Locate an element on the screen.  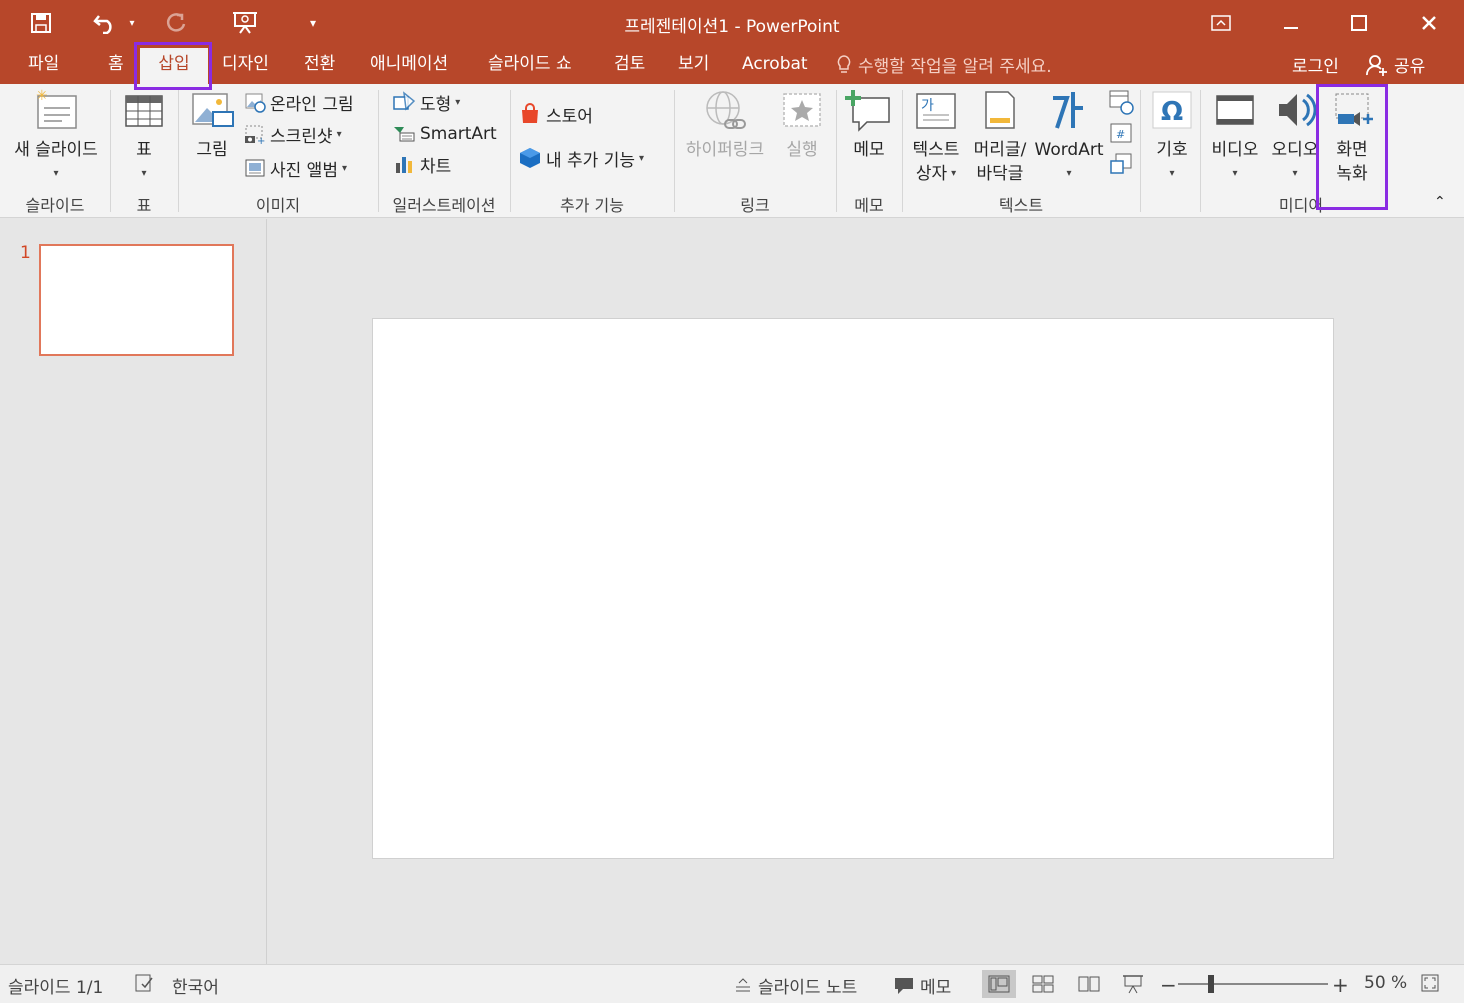
minimize-icon is located at coordinates (1291, 23).